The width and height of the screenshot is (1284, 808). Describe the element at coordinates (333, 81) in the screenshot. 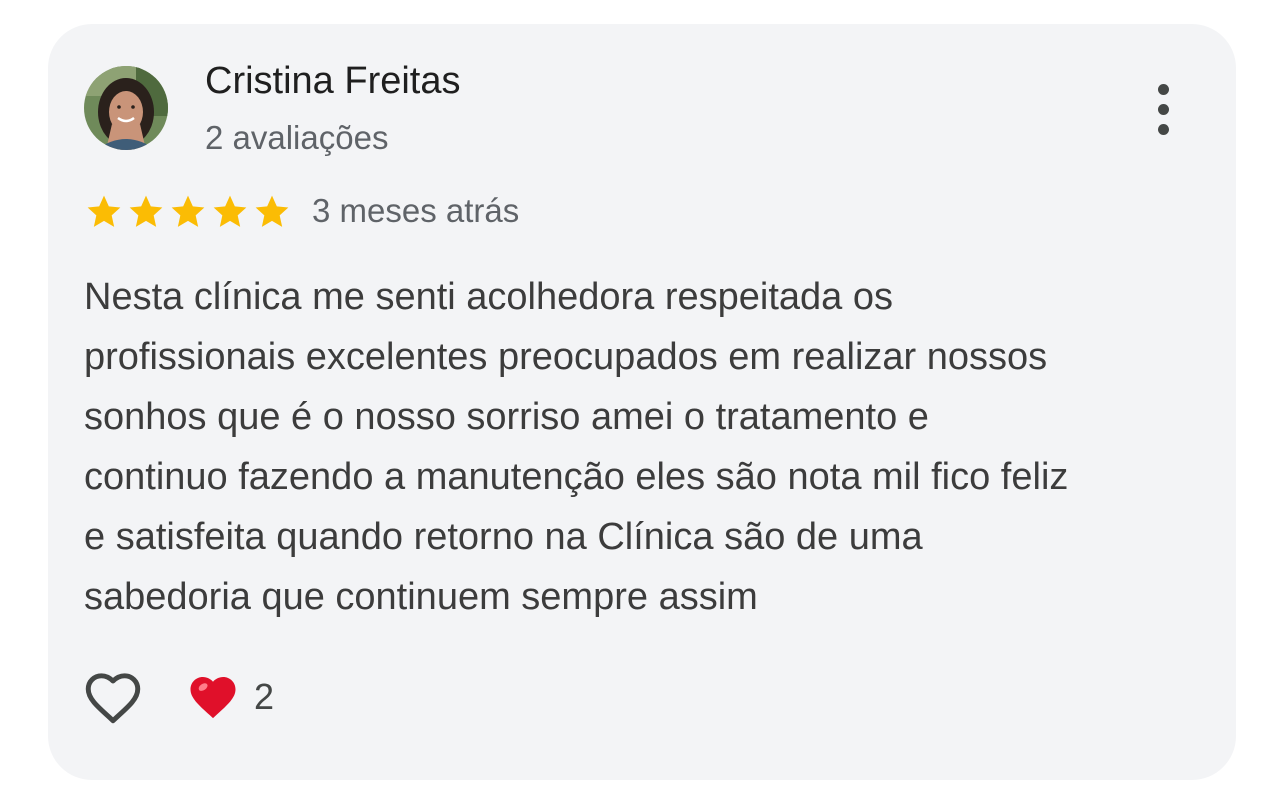

I see `author-name: Cristina Freitas` at that location.